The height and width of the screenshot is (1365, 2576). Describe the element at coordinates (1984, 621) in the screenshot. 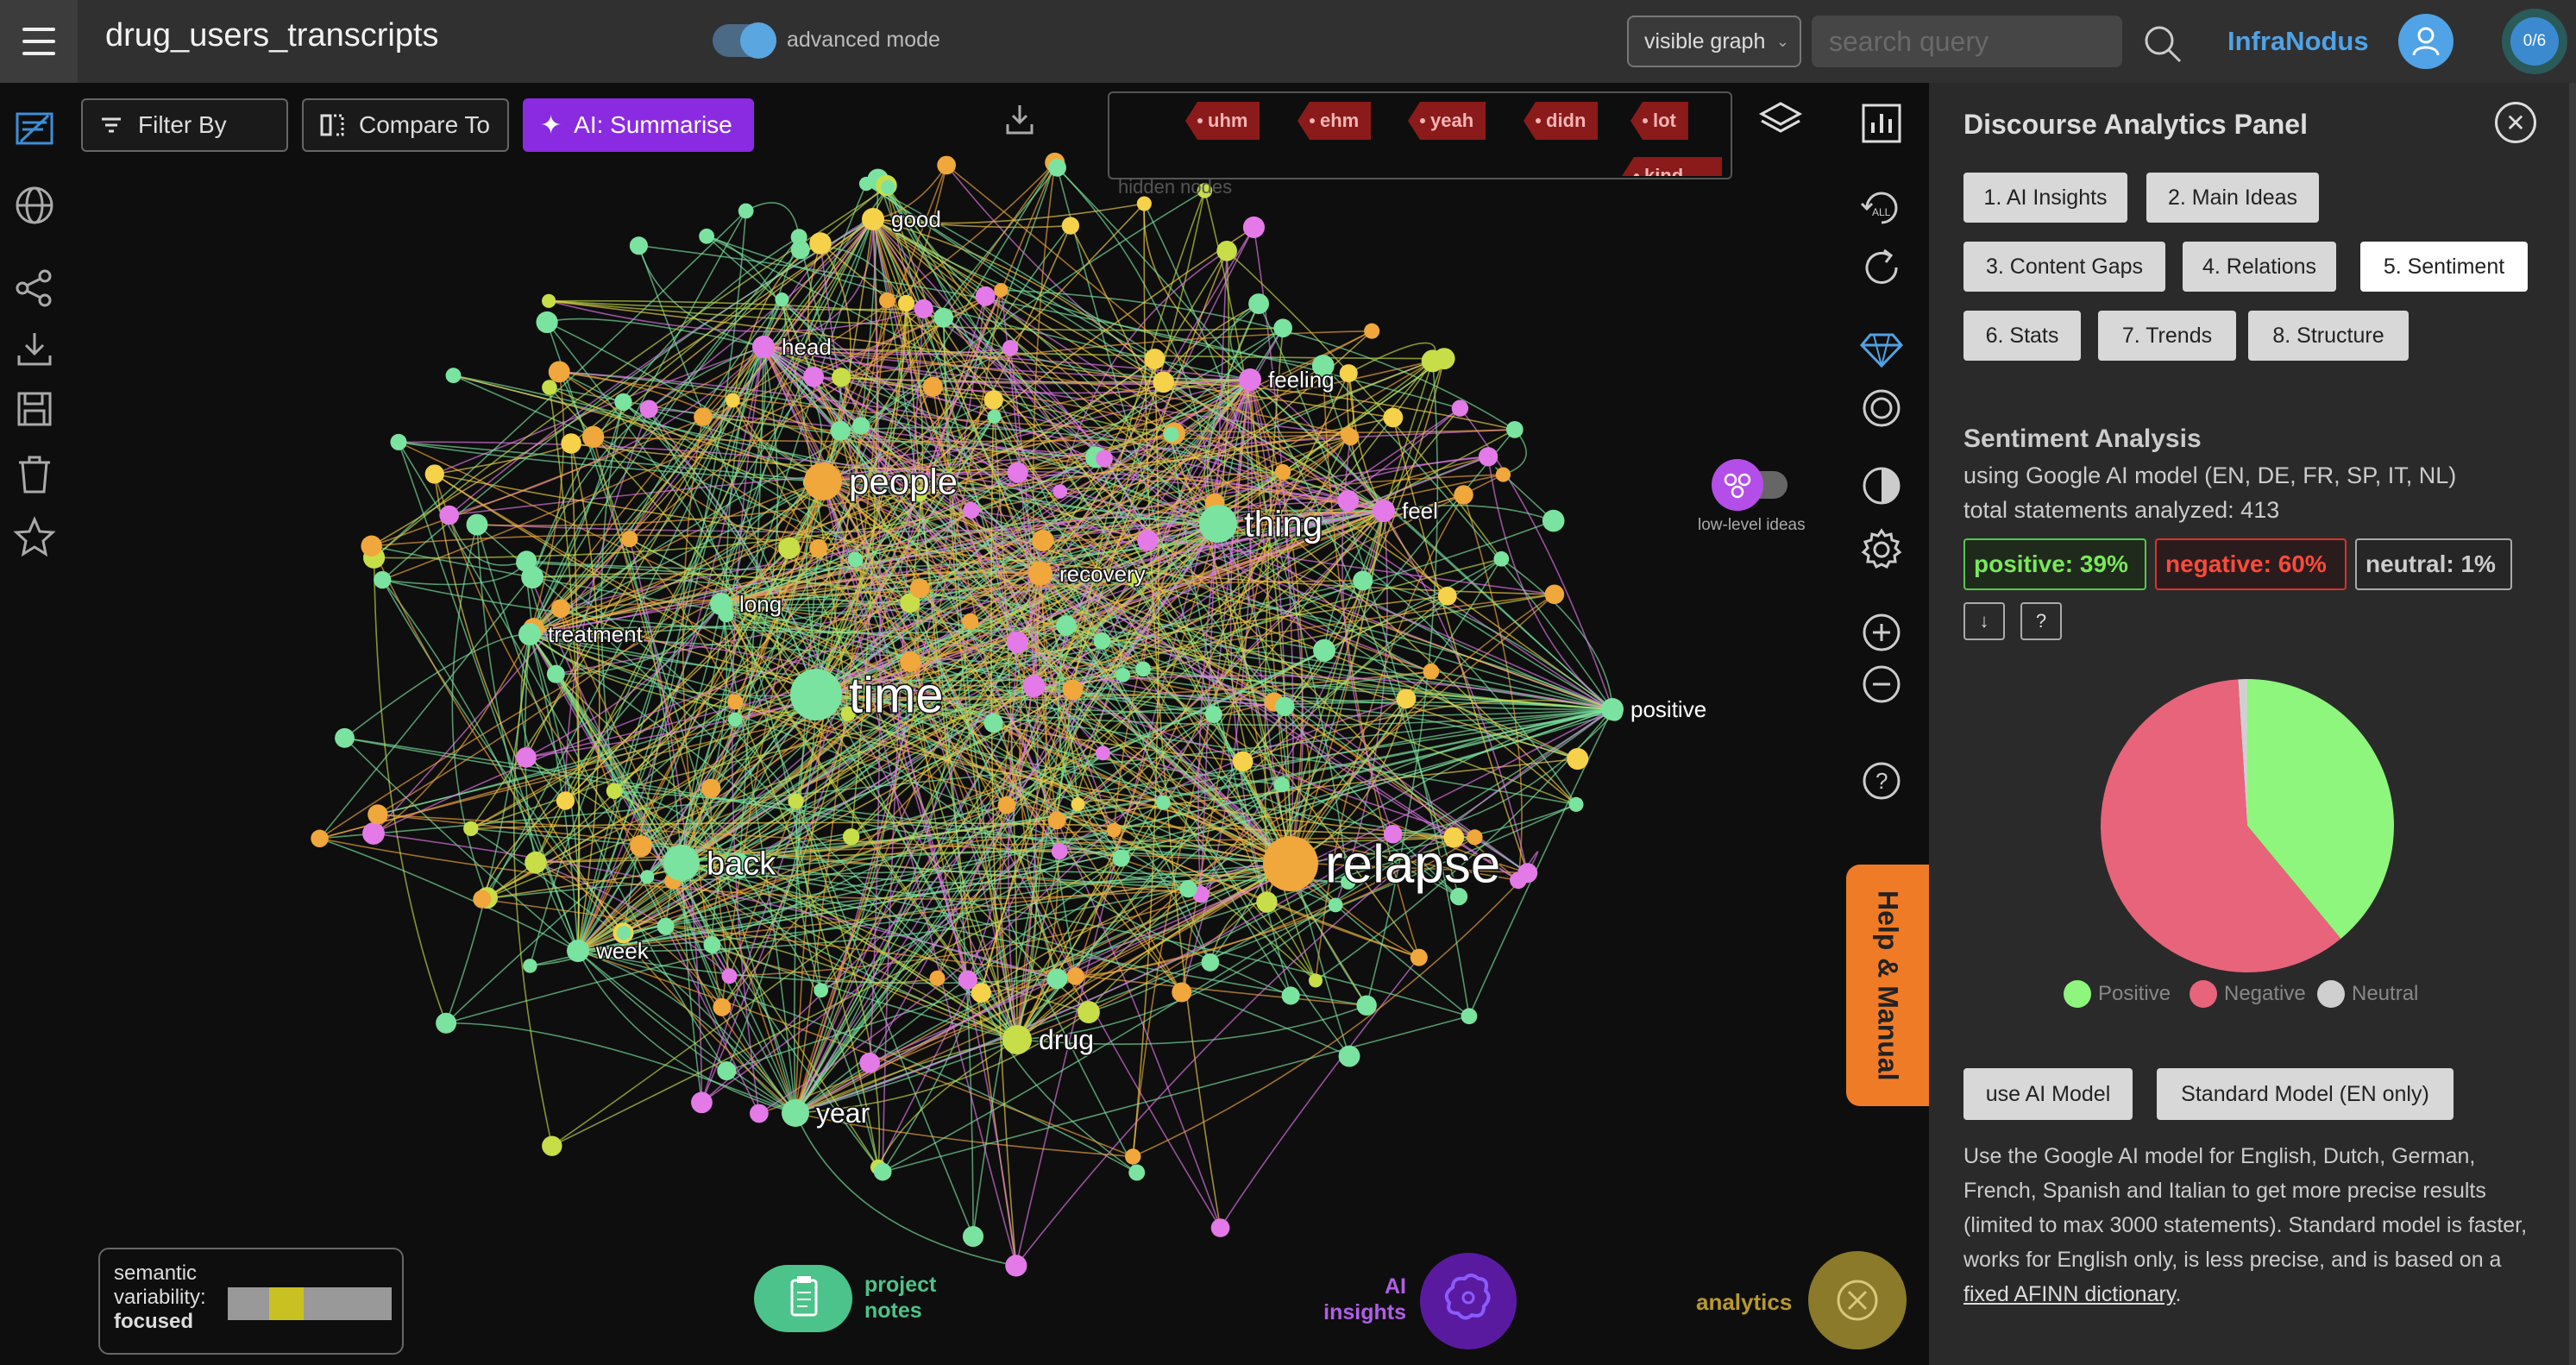

I see `download-sentiment-icon: ↓` at that location.